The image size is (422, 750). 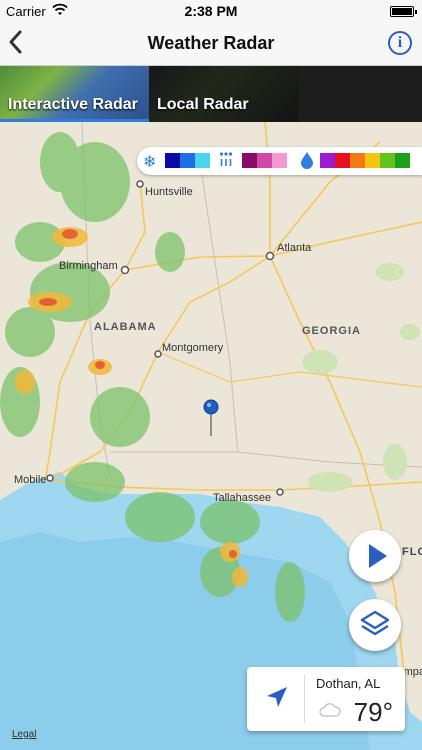 I want to click on state-label-florida: FLO, so click(x=412, y=552).